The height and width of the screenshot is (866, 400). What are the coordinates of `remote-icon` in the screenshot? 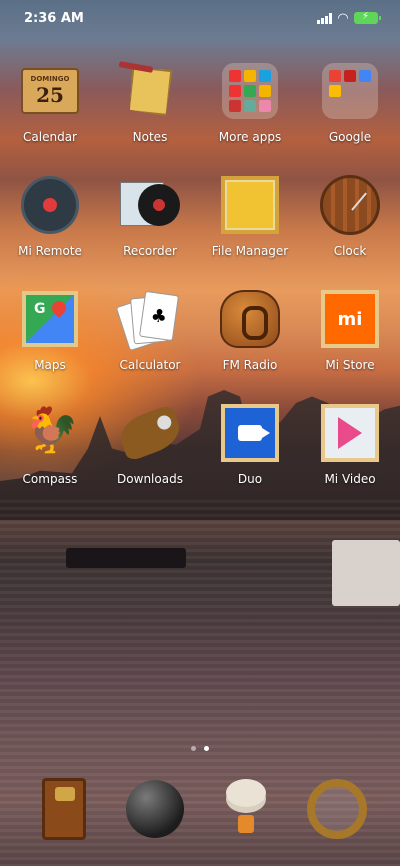 It's located at (50, 205).